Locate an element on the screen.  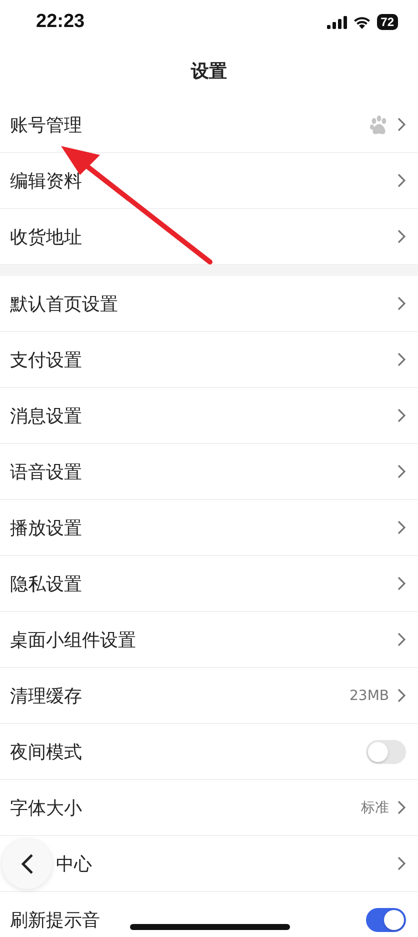
row-label: 语音设置 is located at coordinates (46, 472).